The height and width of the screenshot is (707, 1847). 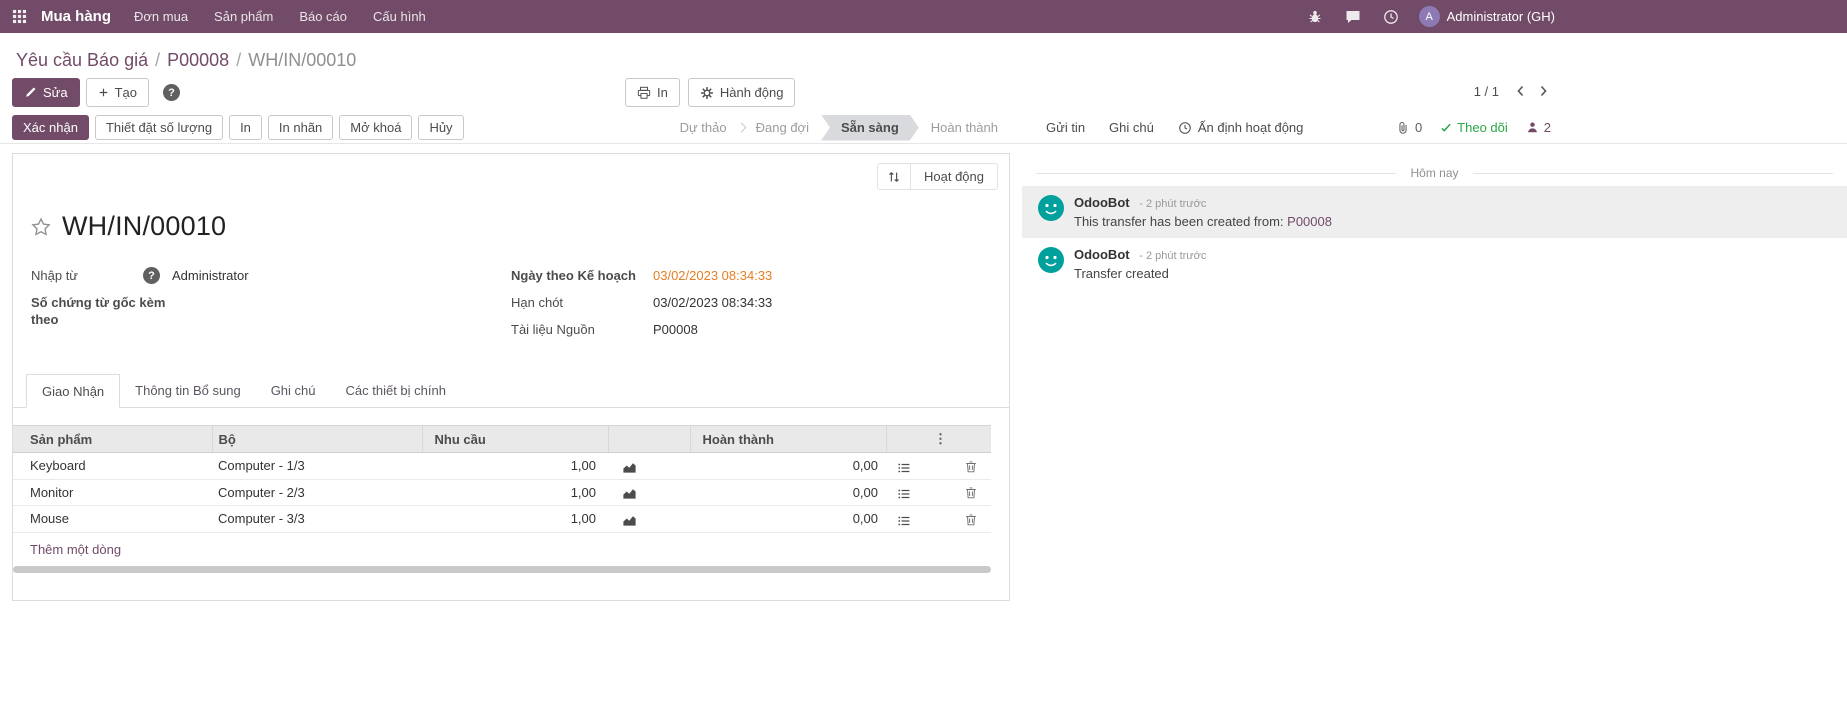 What do you see at coordinates (502, 569) in the screenshot?
I see `horizontal-scrollbar` at bounding box center [502, 569].